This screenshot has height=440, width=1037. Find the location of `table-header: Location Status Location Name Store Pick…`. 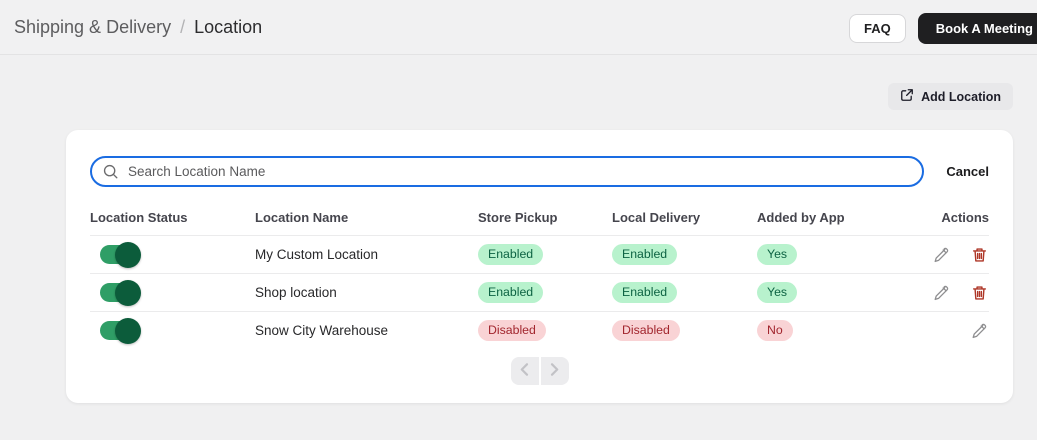

table-header: Location Status Location Name Store Pick… is located at coordinates (539, 217).